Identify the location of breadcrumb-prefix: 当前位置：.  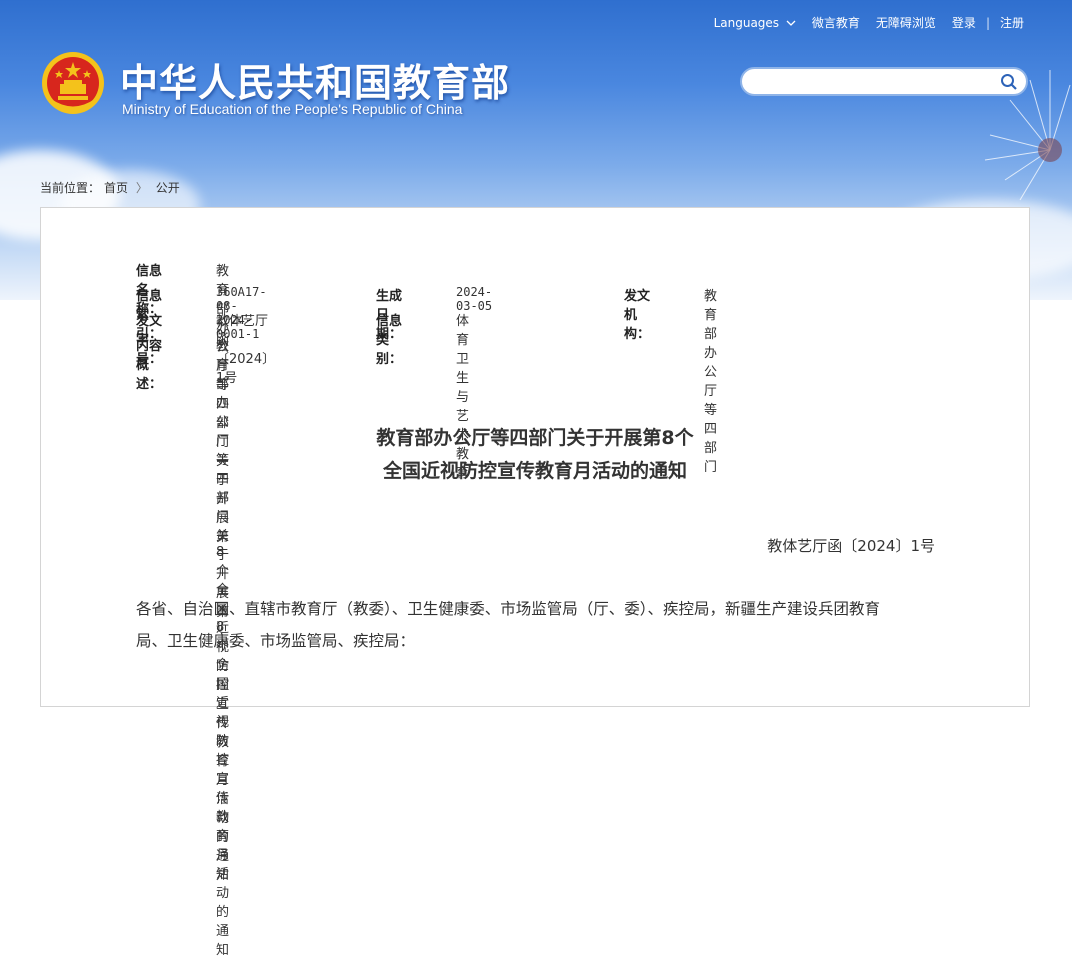
(70, 188).